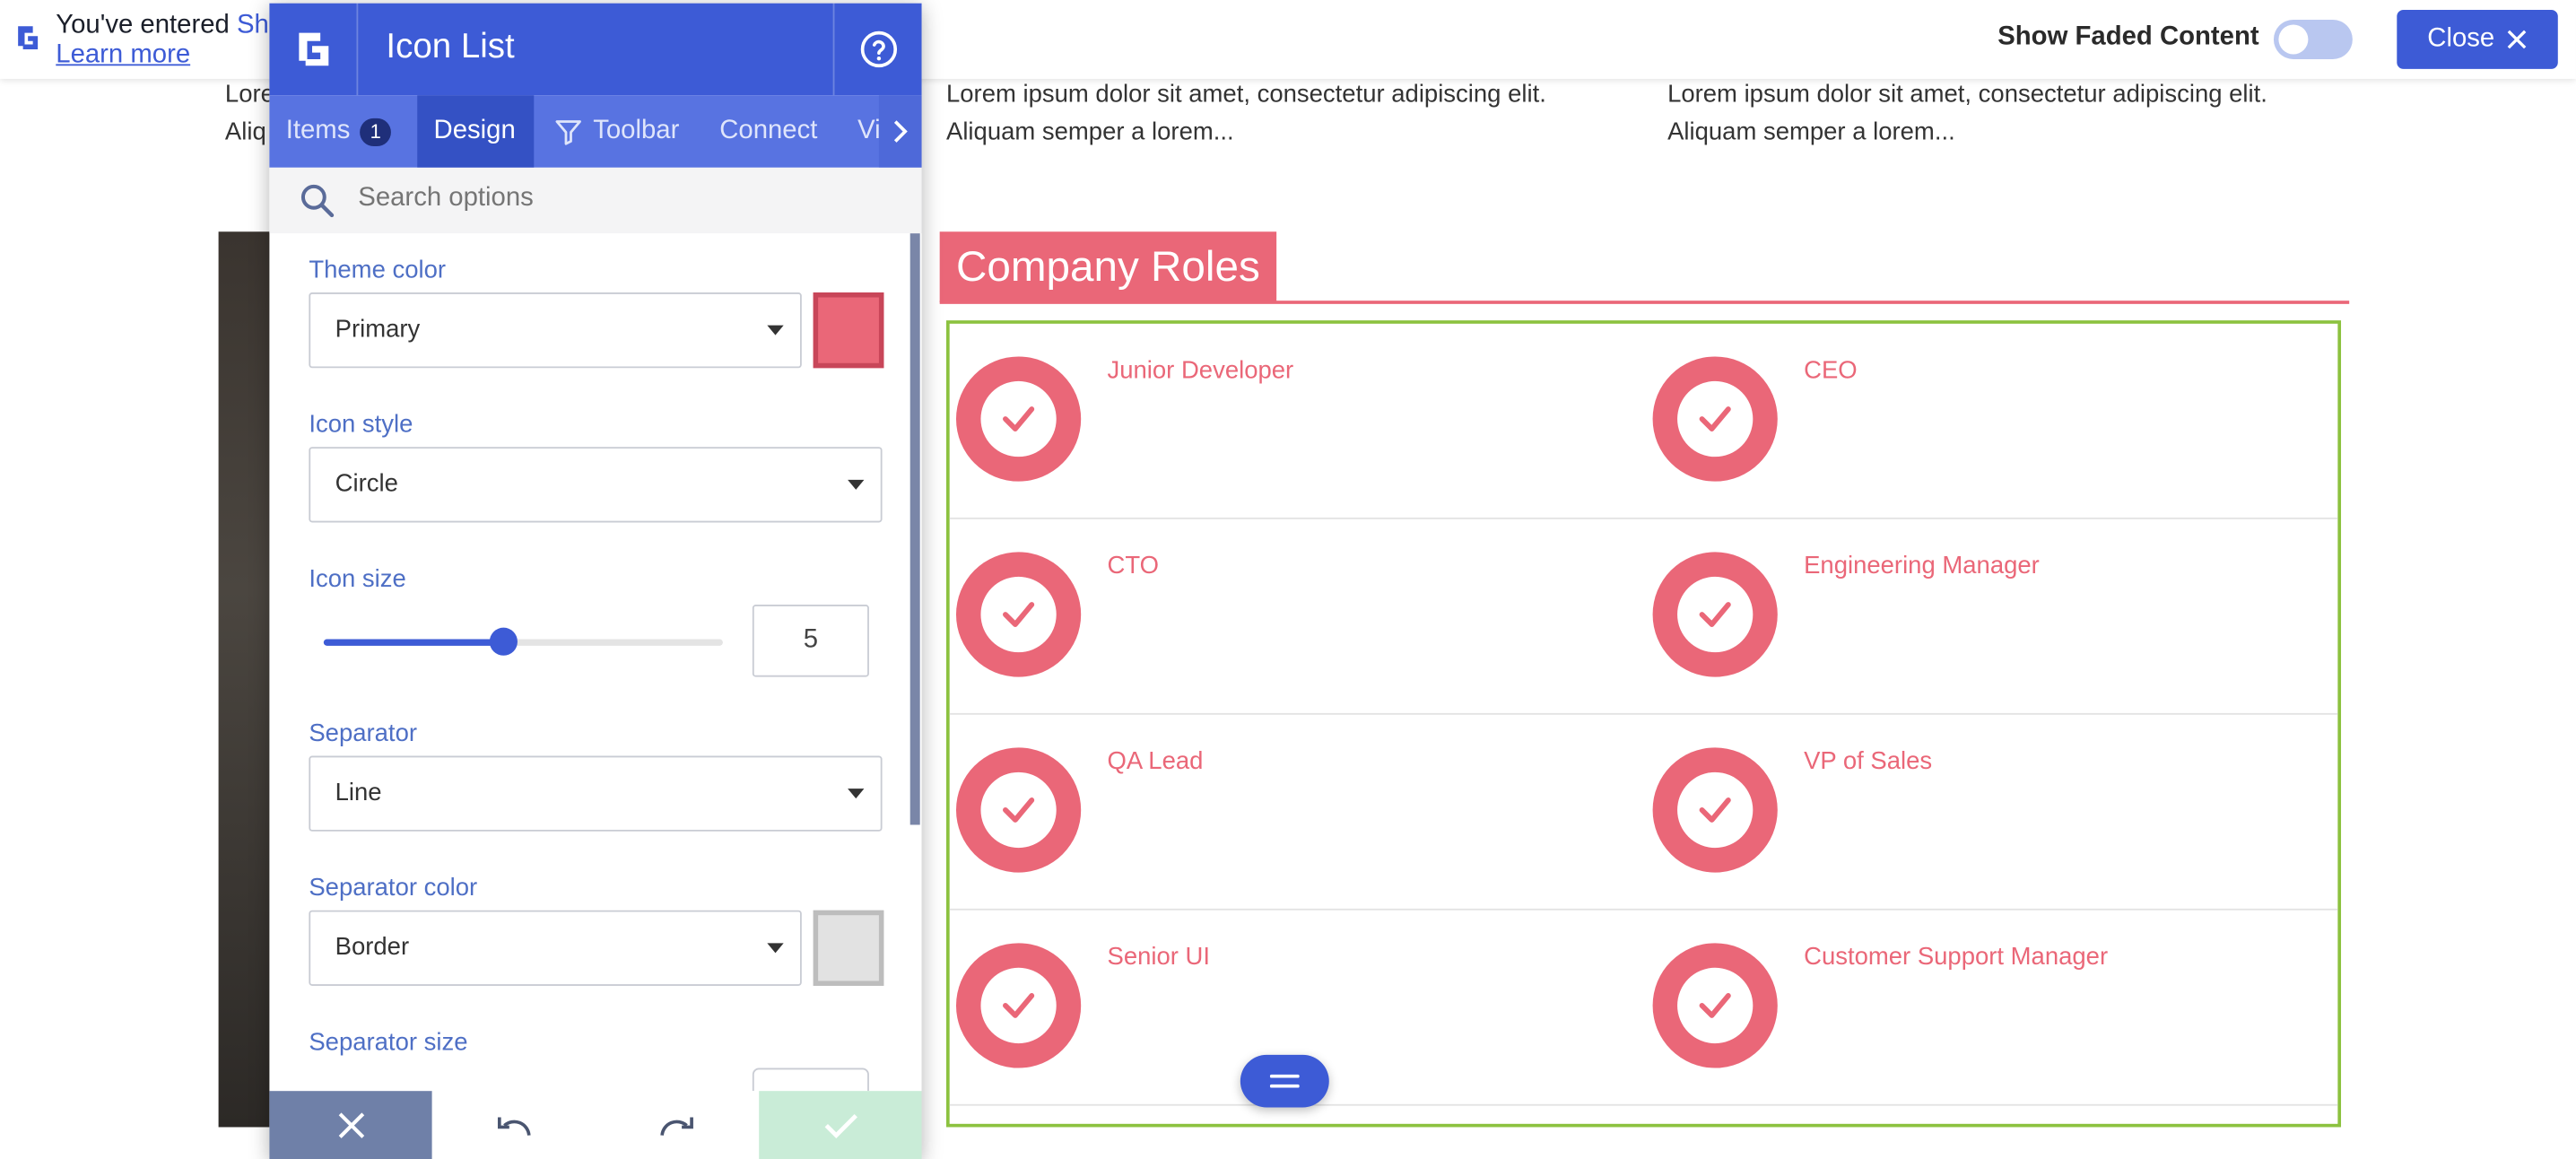 This screenshot has height=1159, width=2576. I want to click on close-button: Close, so click(2477, 39).